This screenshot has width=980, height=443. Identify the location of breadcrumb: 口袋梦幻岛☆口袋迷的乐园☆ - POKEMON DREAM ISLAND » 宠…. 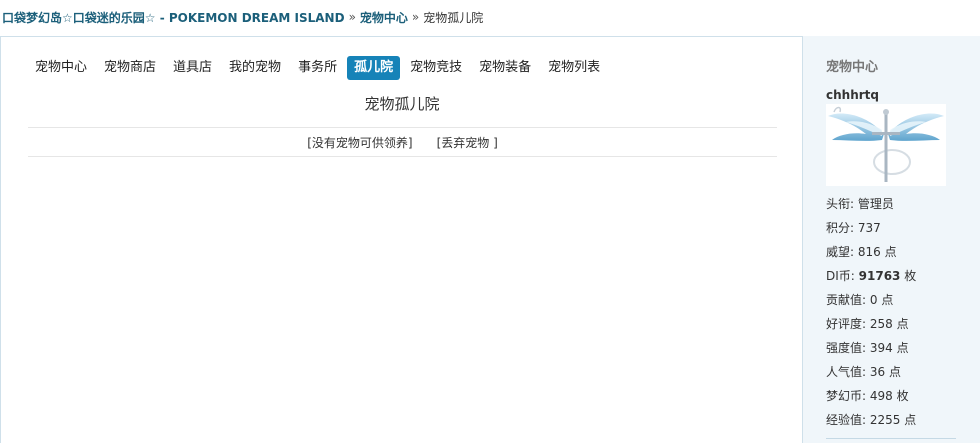
(490, 17).